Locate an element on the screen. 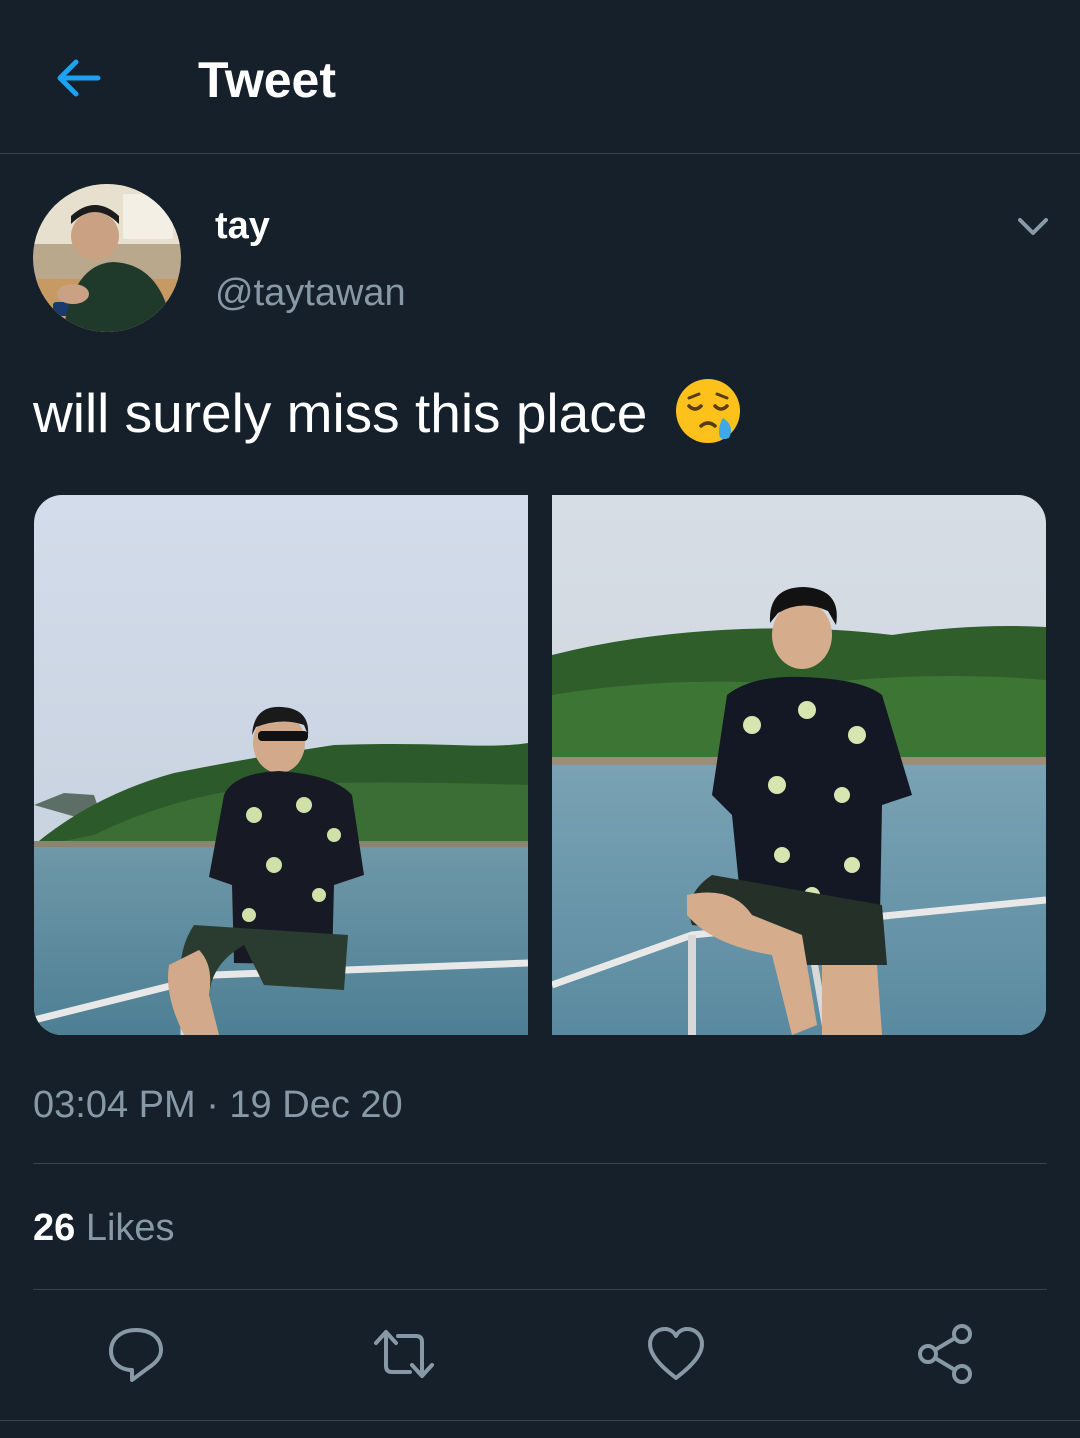 The width and height of the screenshot is (1080, 1438). avatar is located at coordinates (107, 258).